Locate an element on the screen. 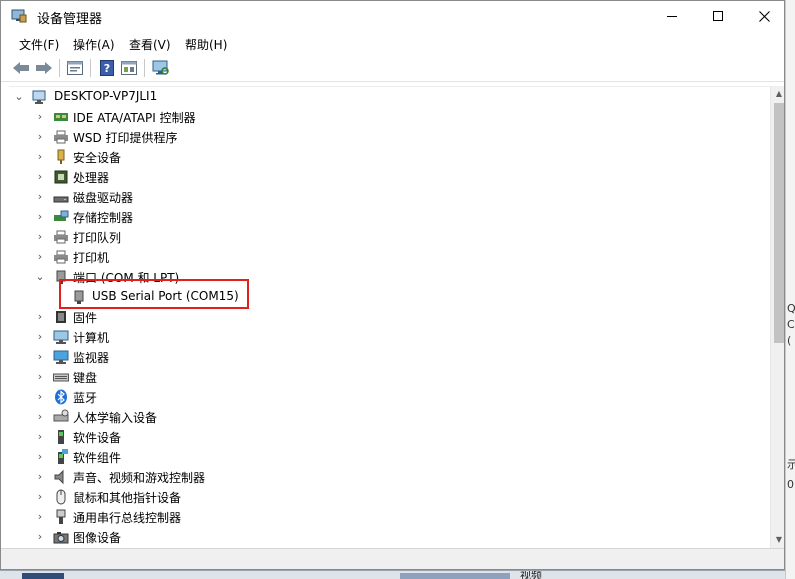  mouse-icon is located at coordinates (61, 497).